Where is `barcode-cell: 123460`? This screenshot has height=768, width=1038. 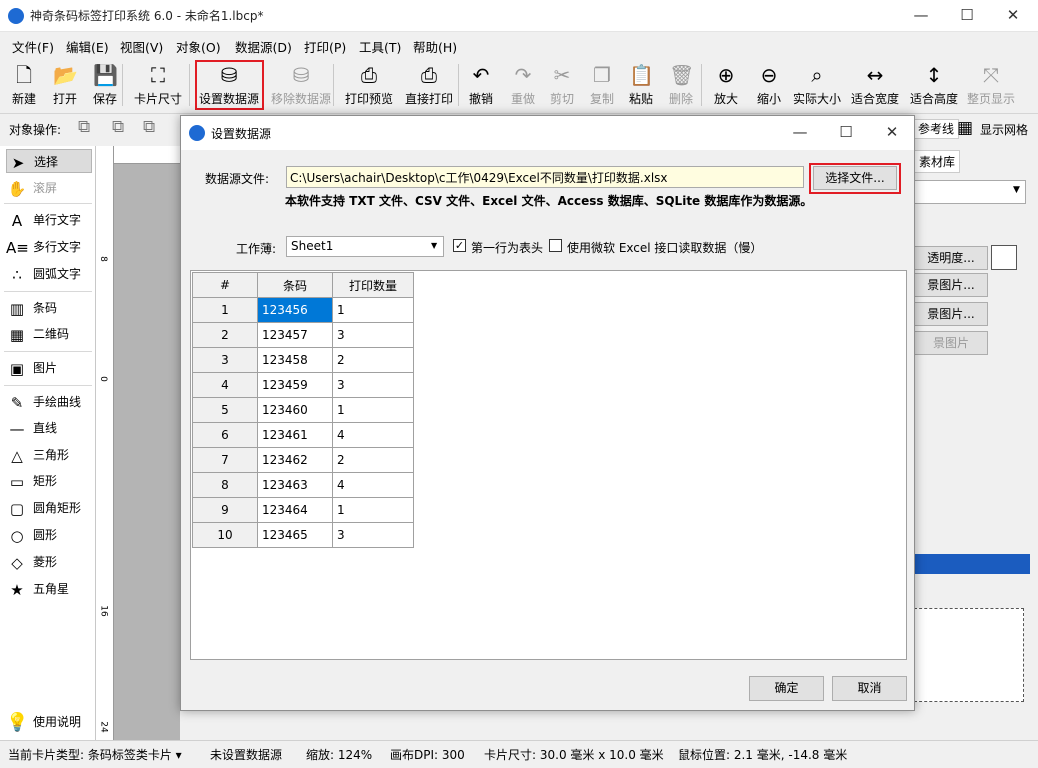 barcode-cell: 123460 is located at coordinates (295, 410).